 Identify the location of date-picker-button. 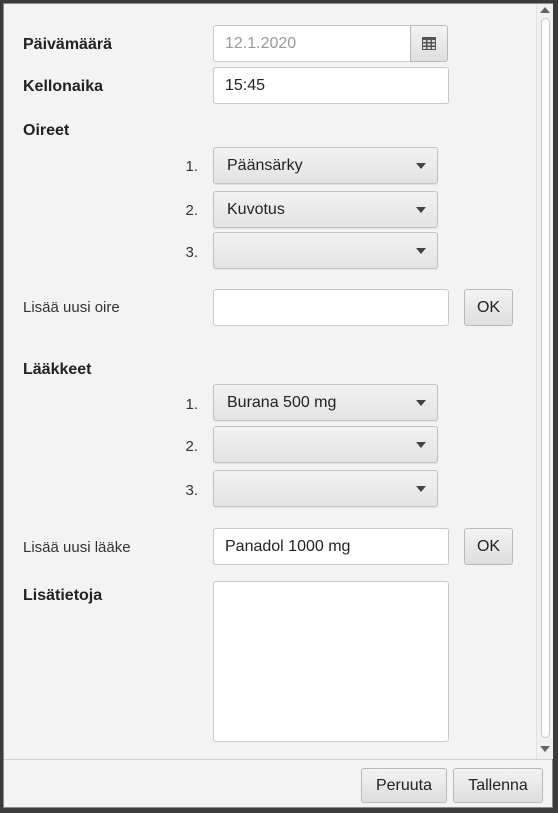
(429, 43).